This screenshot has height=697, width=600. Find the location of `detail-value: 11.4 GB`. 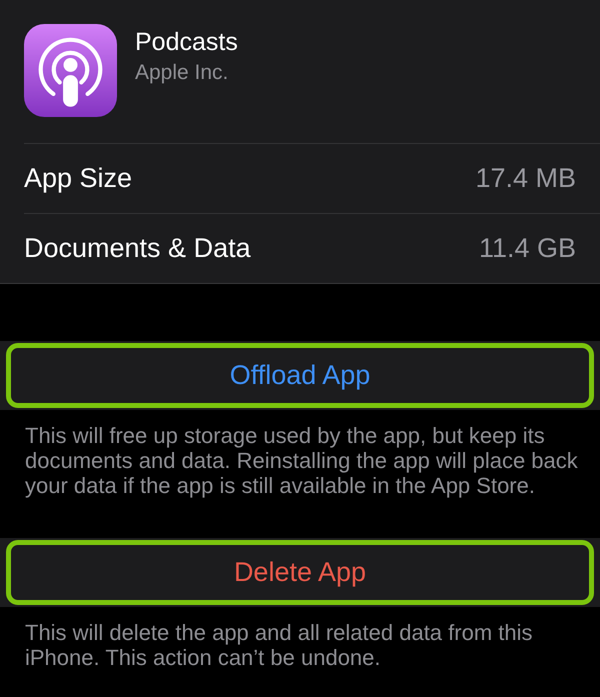

detail-value: 11.4 GB is located at coordinates (527, 248).